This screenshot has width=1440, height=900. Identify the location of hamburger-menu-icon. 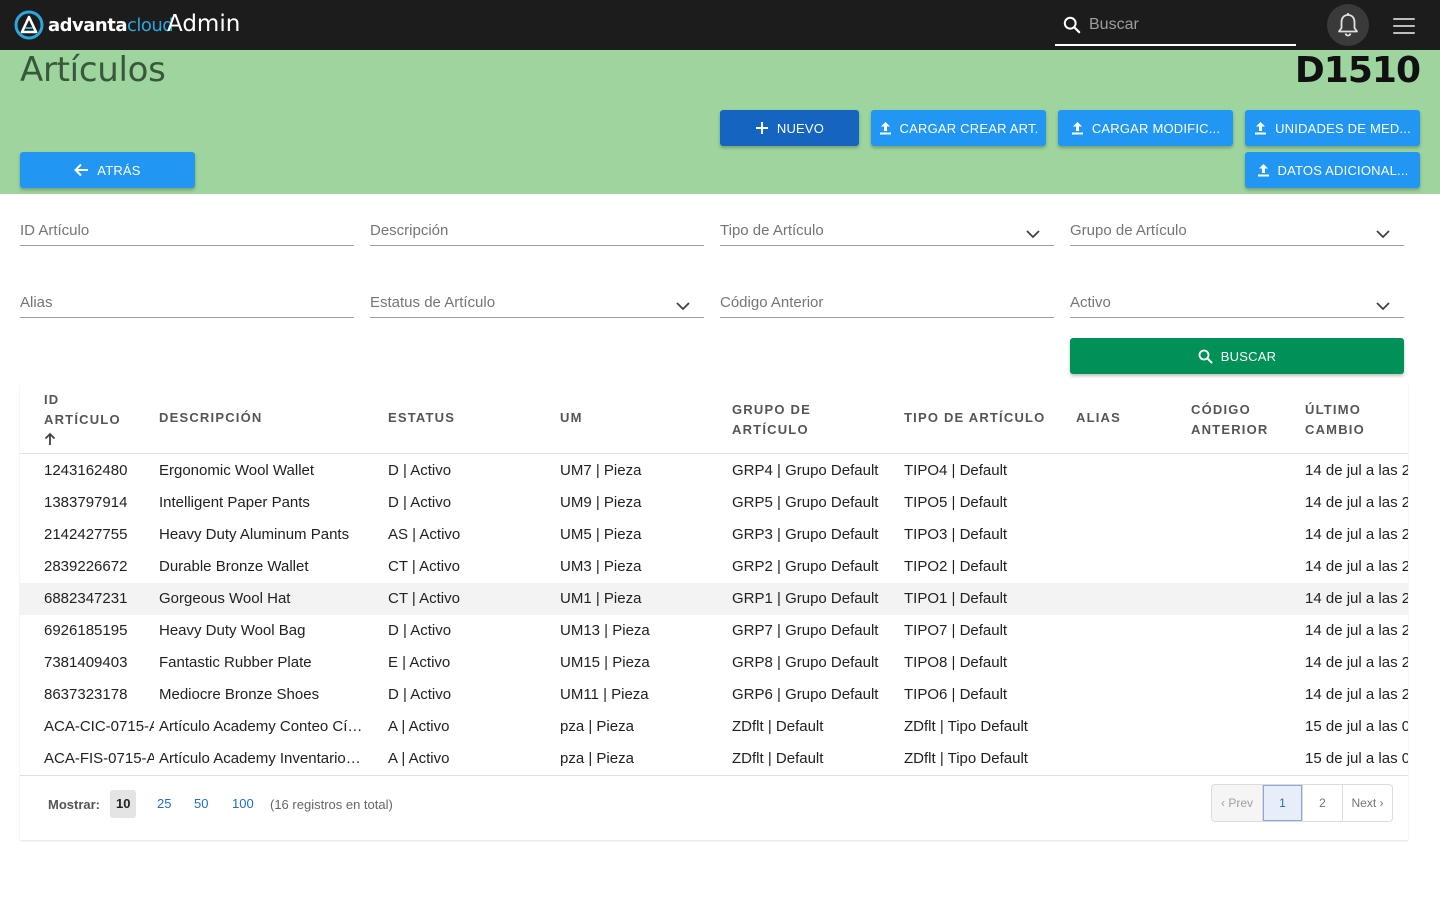
(1404, 26).